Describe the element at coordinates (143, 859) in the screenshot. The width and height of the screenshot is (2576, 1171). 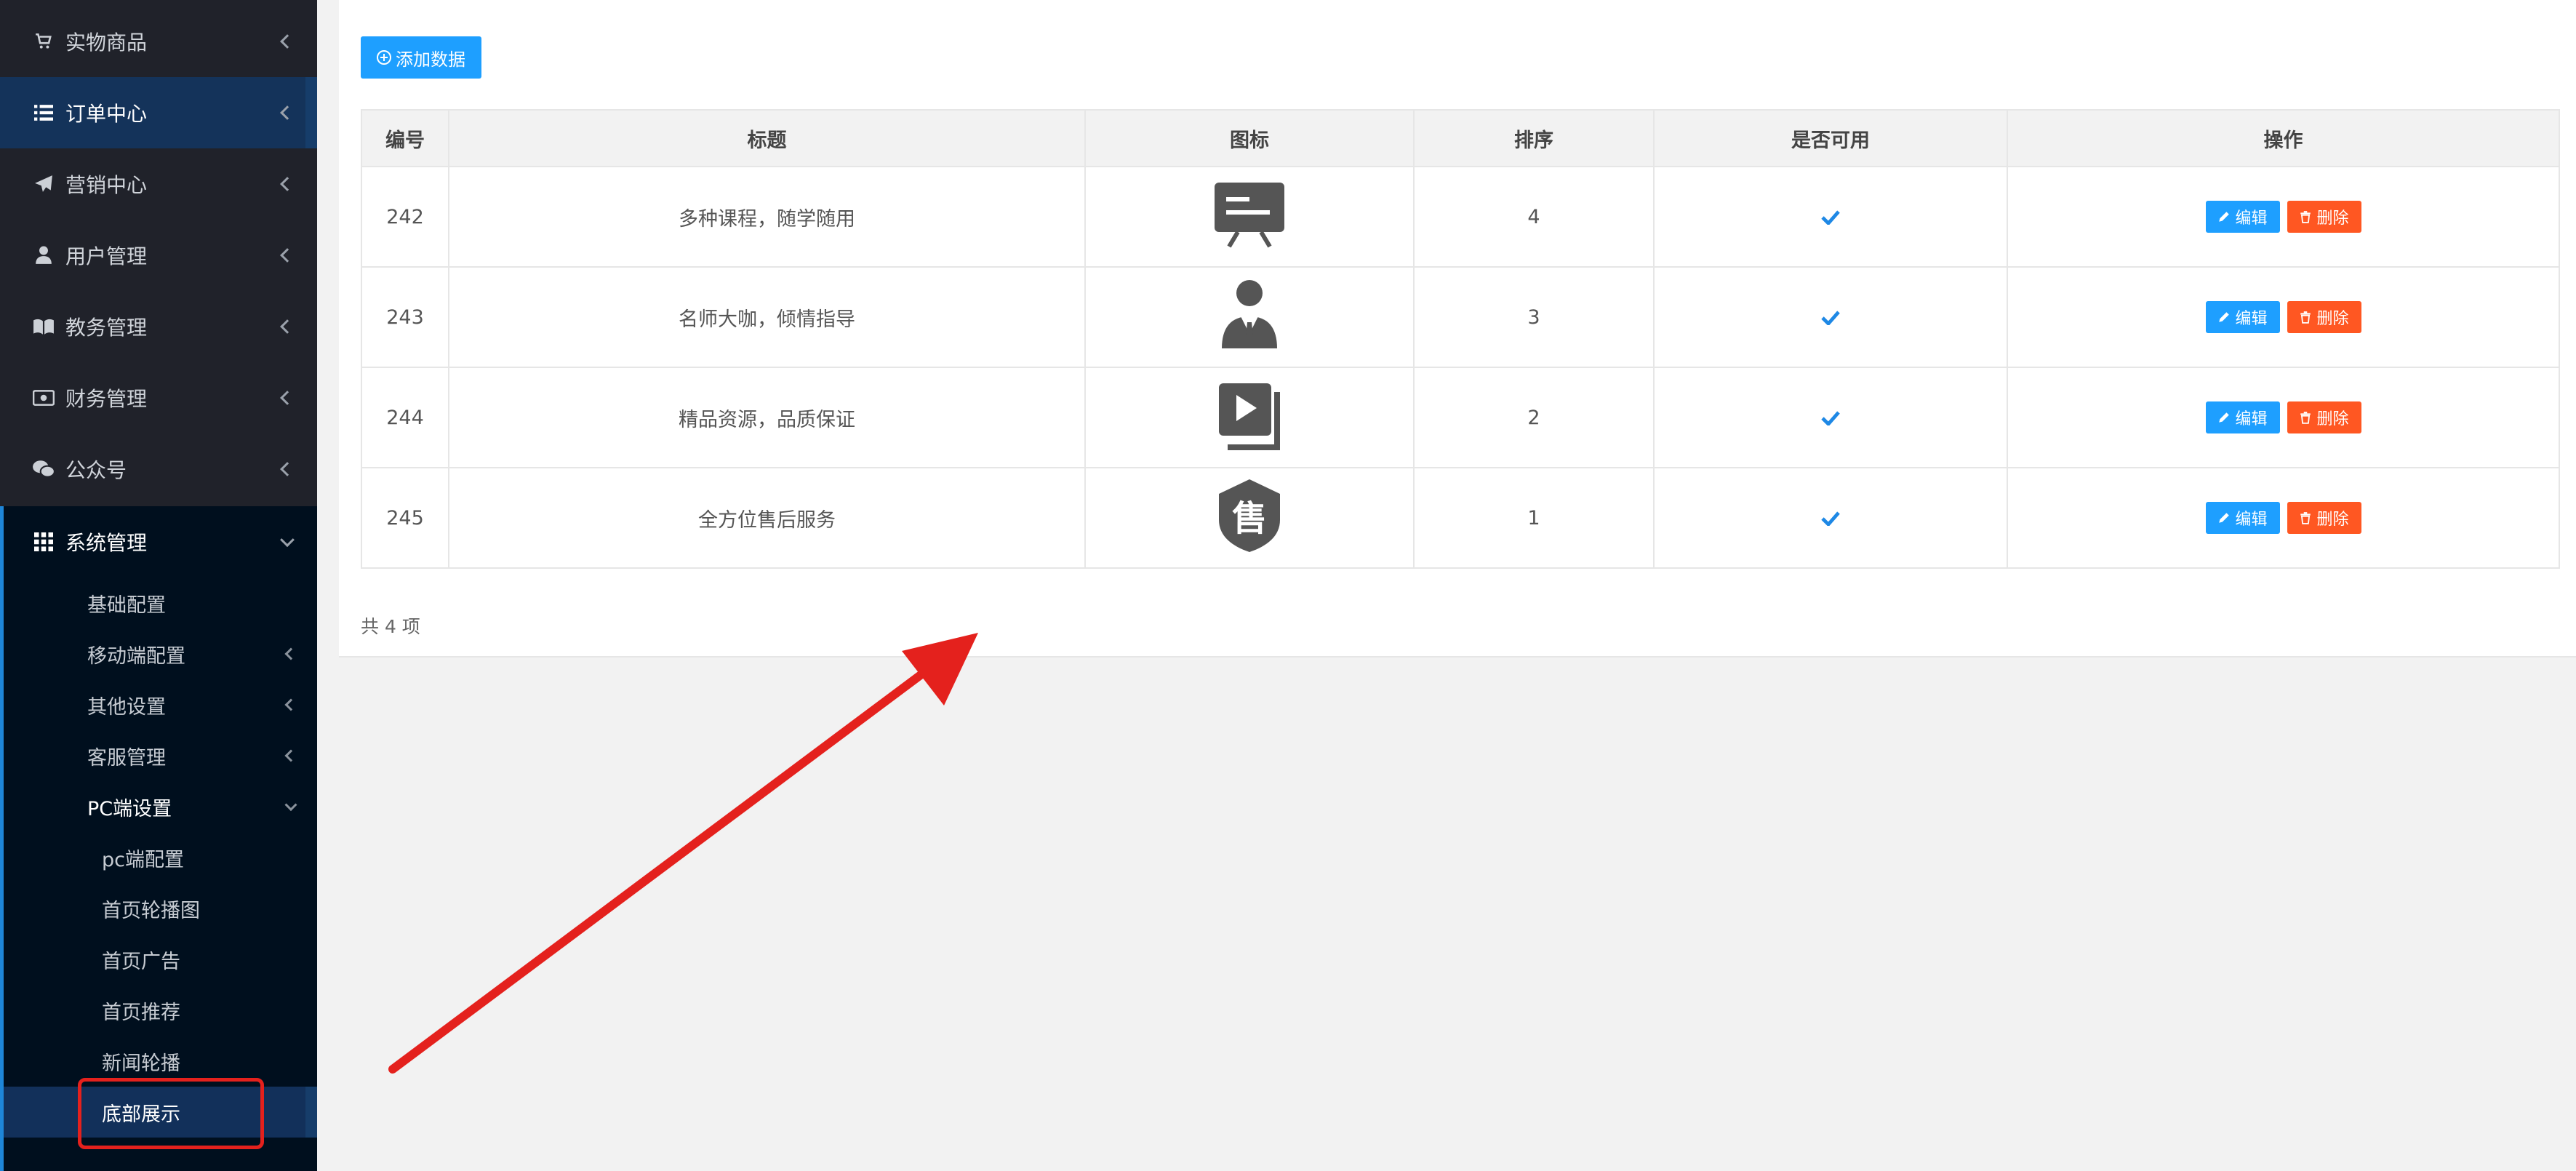
I see `submenu-label: pc端配置` at that location.